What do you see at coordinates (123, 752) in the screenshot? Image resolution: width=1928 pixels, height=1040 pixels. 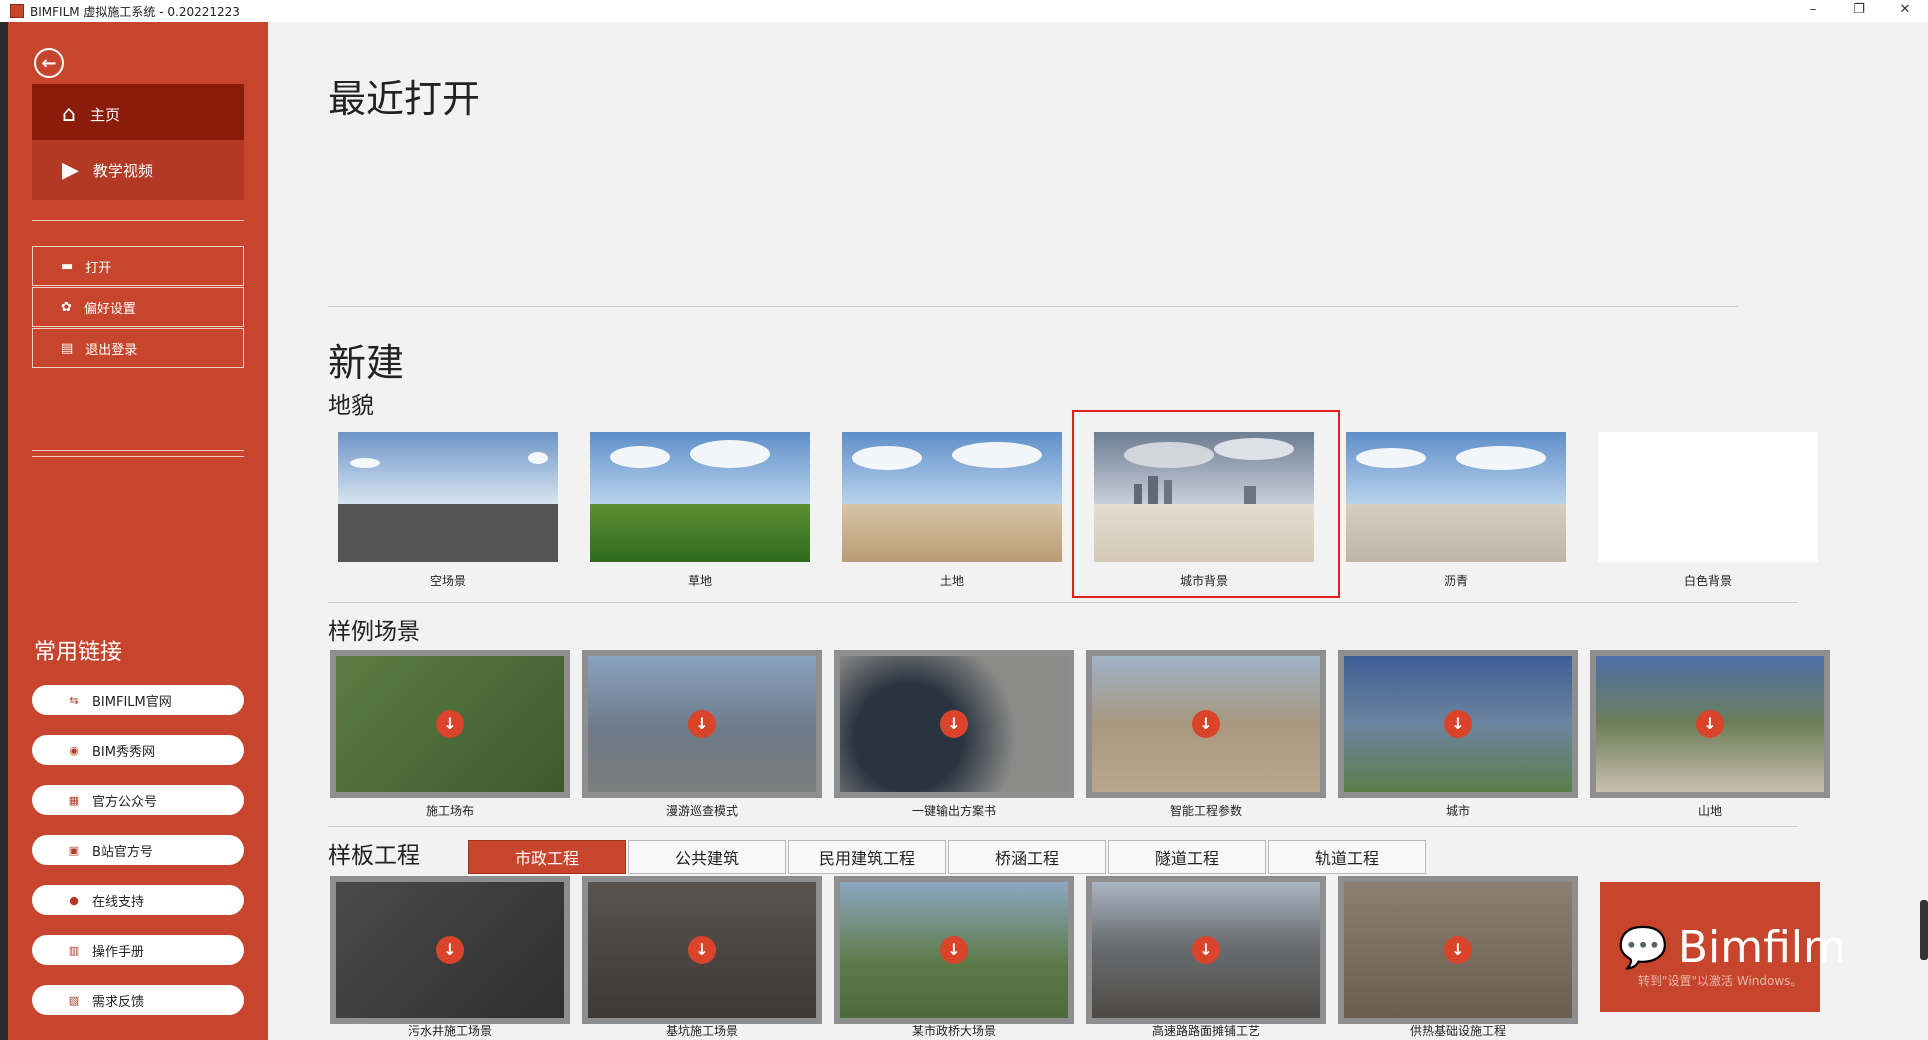 I see `link-label: BIM秀秀网` at bounding box center [123, 752].